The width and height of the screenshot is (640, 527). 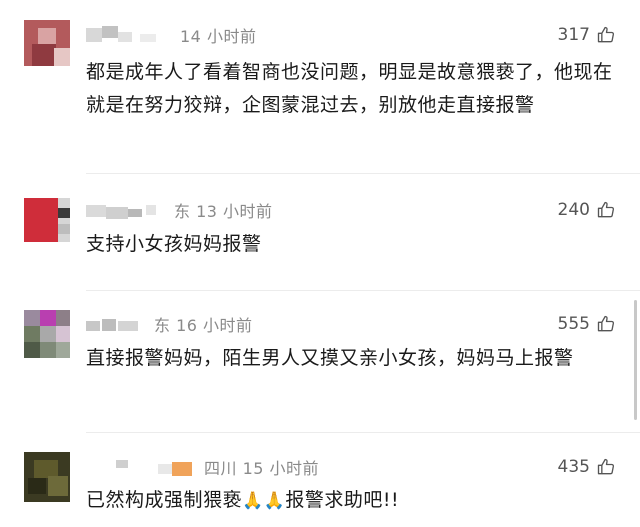 I want to click on comment-timestamp: 四川 15 小时前, so click(x=262, y=468).